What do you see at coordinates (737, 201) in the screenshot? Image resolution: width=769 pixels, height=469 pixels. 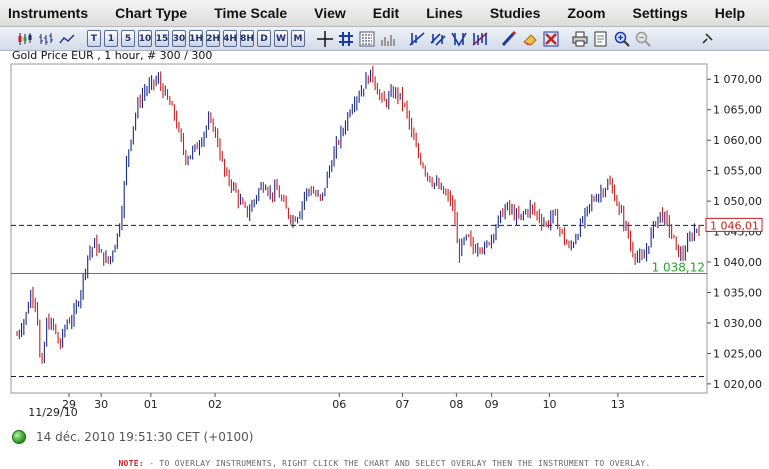 I see `y-tick-label: 1 050,00` at bounding box center [737, 201].